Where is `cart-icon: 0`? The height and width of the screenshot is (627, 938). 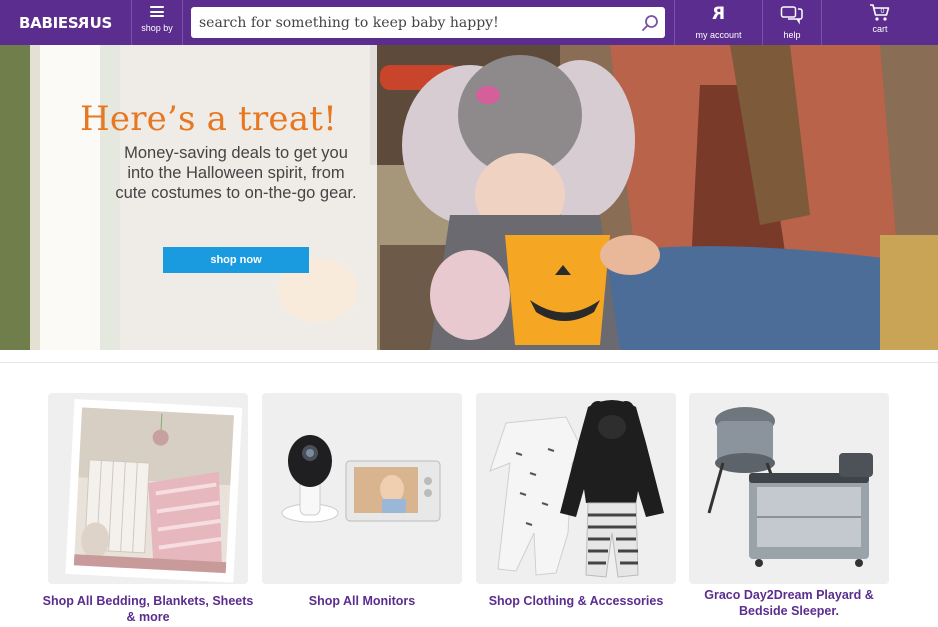 cart-icon: 0 is located at coordinates (880, 12).